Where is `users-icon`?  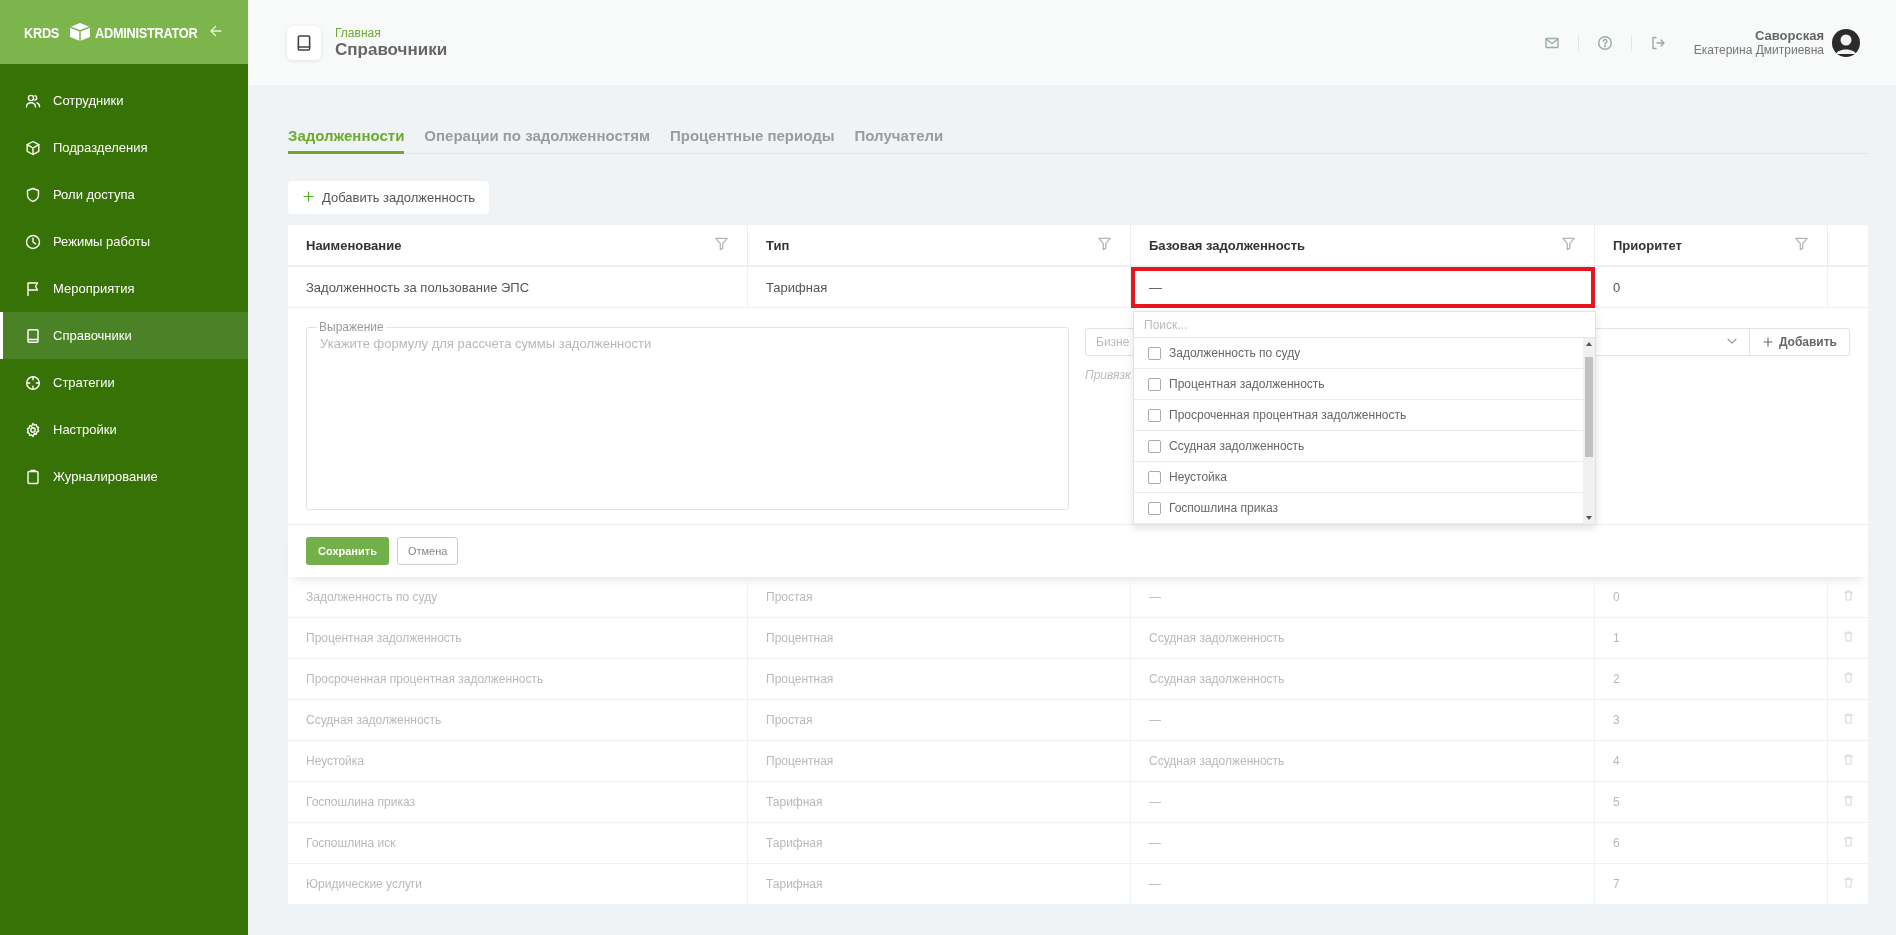
users-icon is located at coordinates (33, 100).